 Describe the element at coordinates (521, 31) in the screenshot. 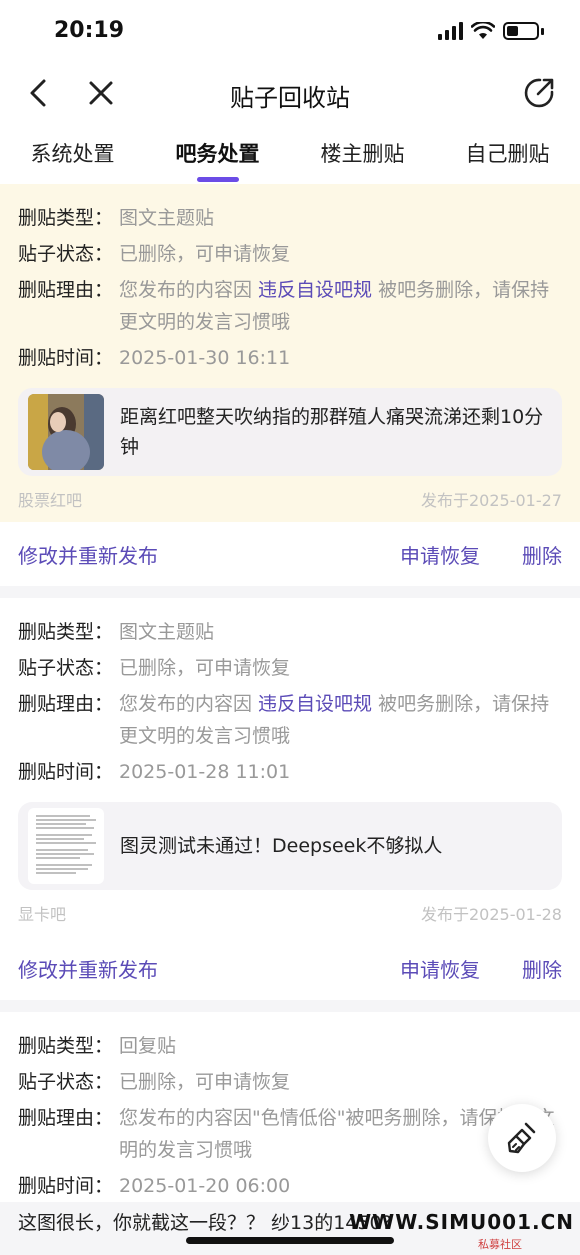

I see `battery-icon` at that location.